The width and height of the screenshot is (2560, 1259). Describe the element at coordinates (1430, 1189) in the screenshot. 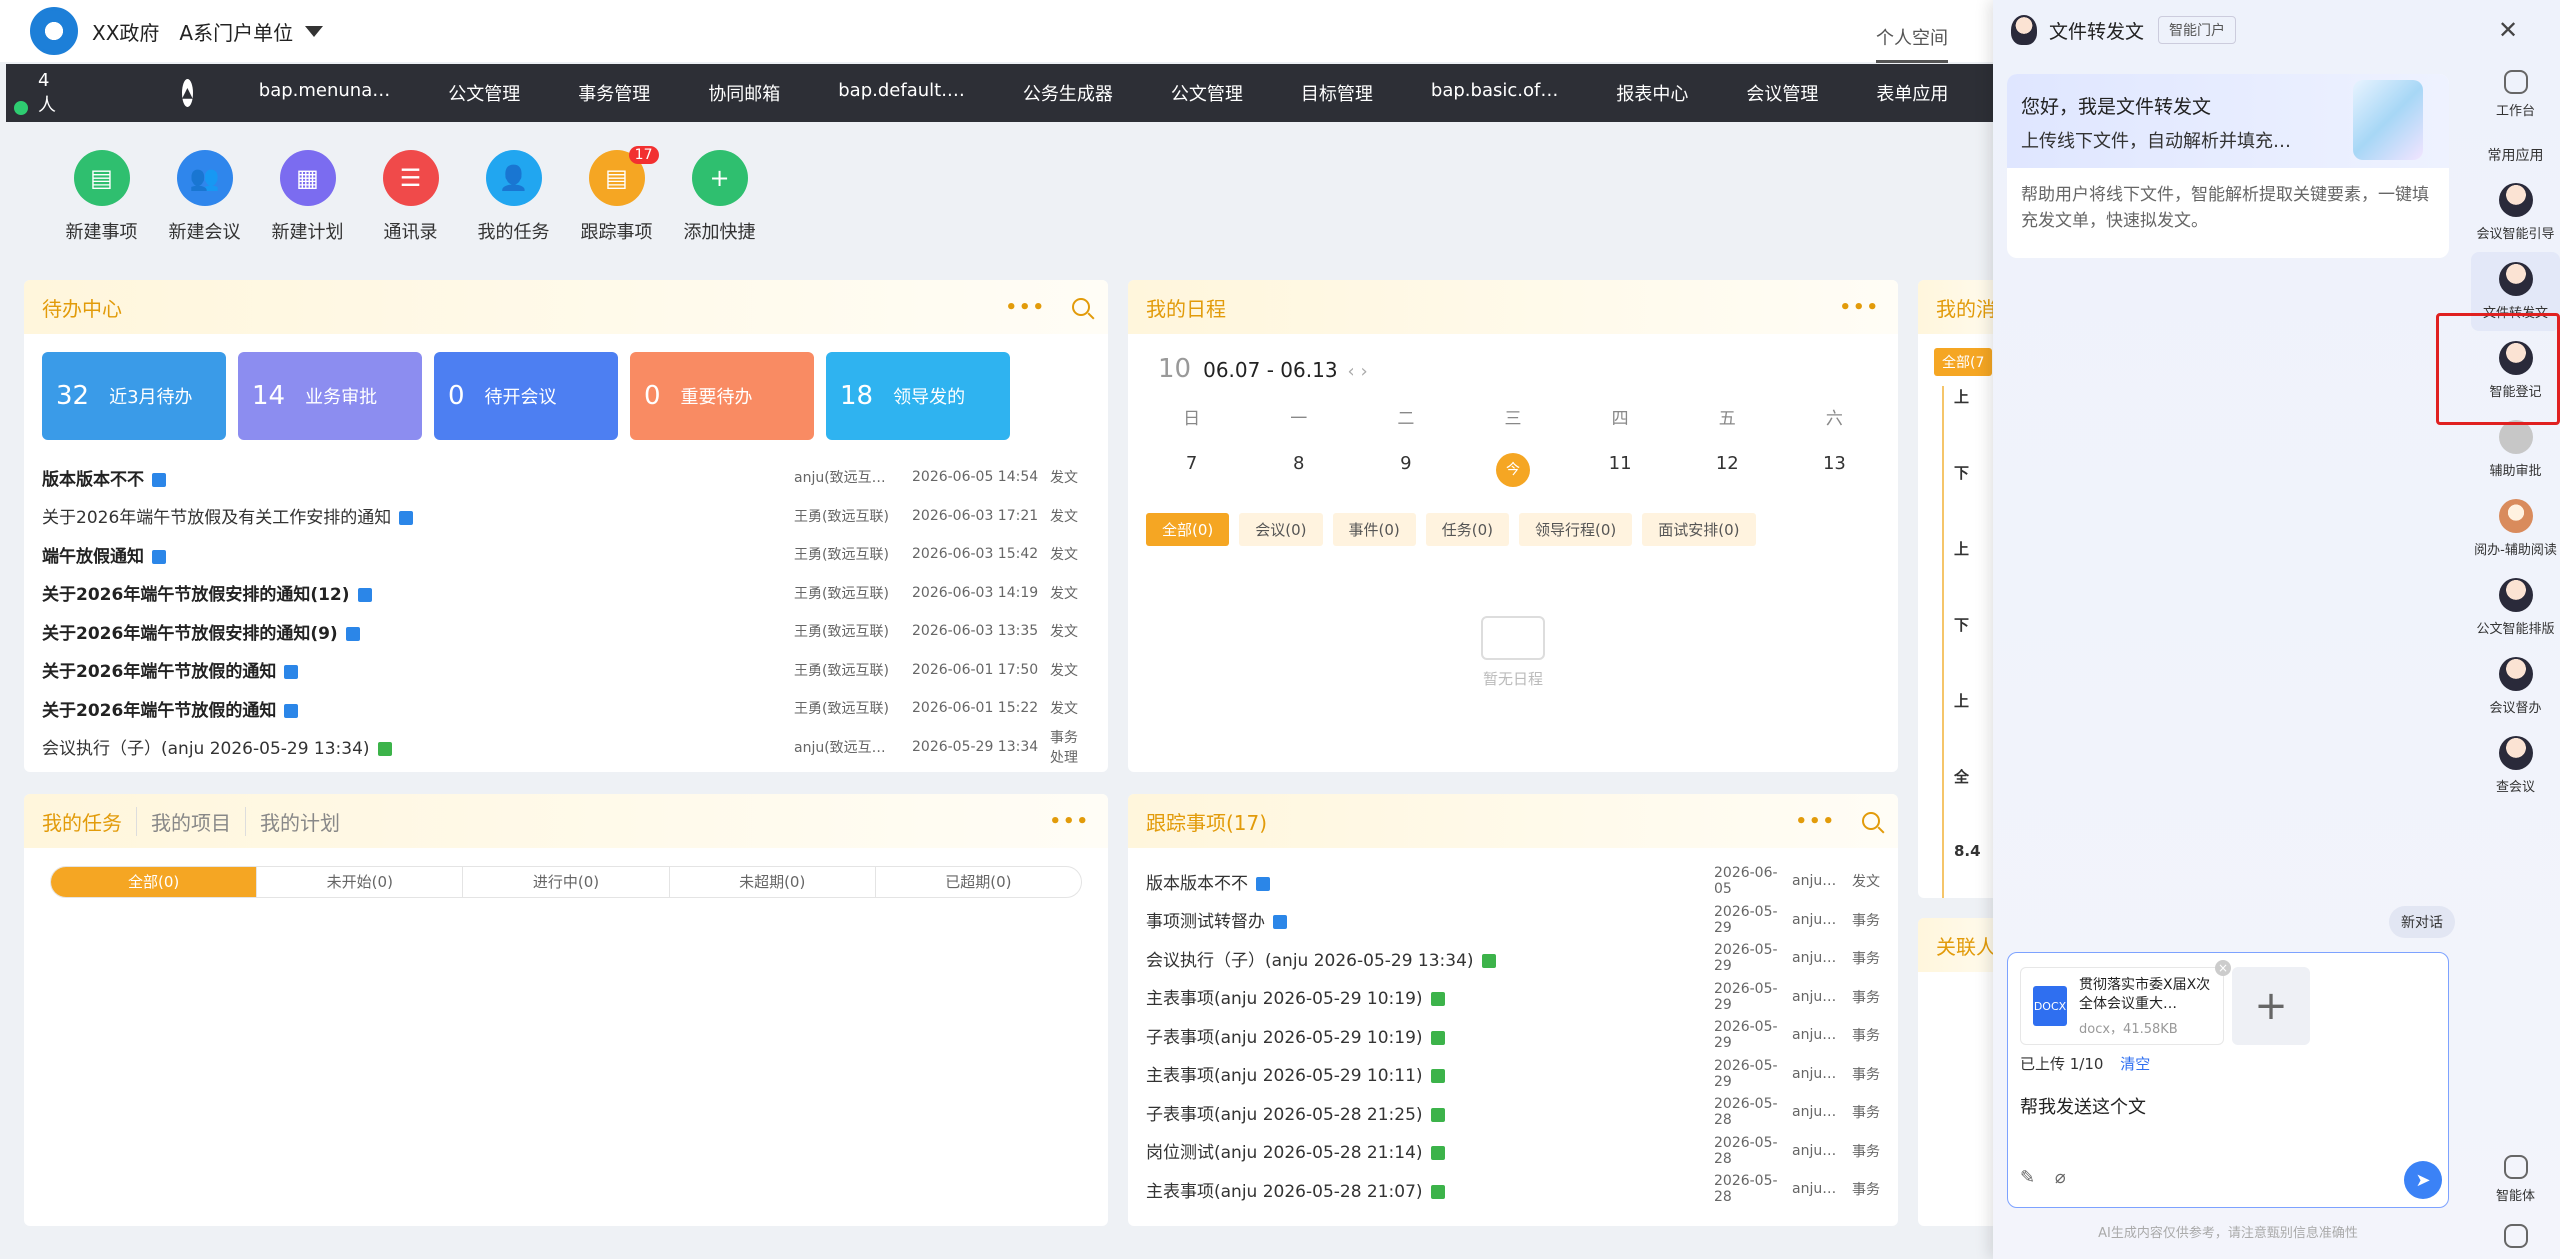

I see `row-title: 主表事项(anju 2026-05-28 21:07)` at that location.